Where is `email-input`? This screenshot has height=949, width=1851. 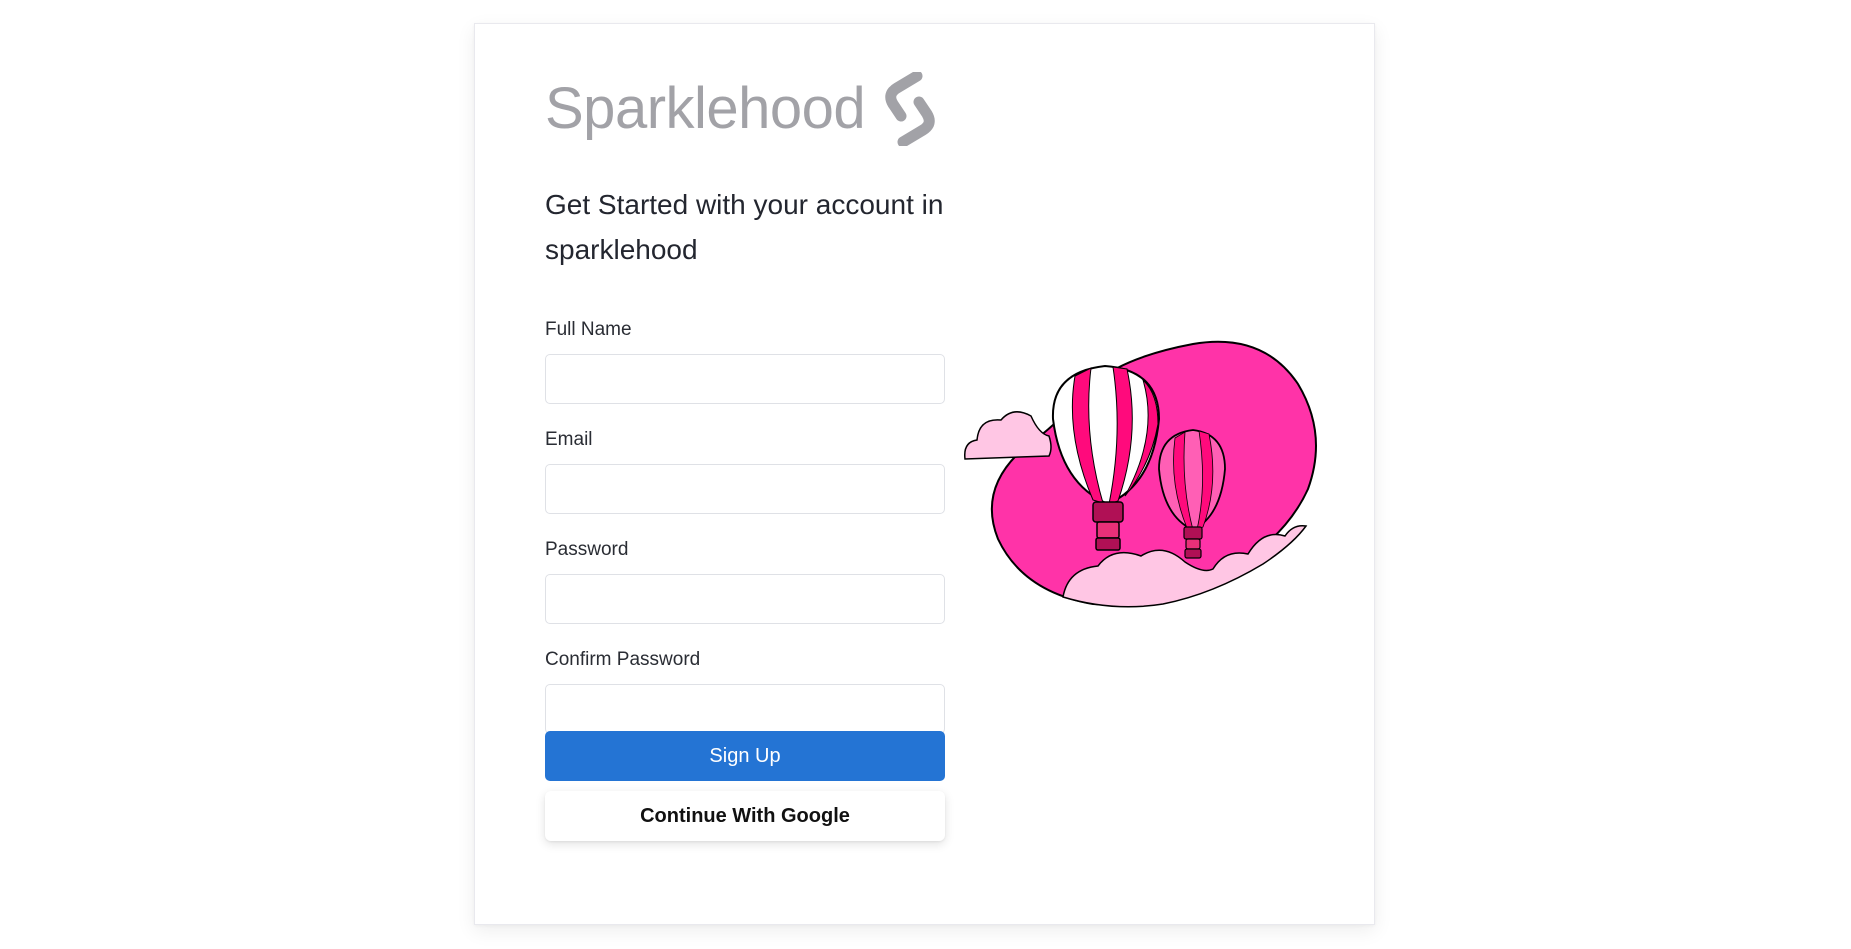
email-input is located at coordinates (745, 489).